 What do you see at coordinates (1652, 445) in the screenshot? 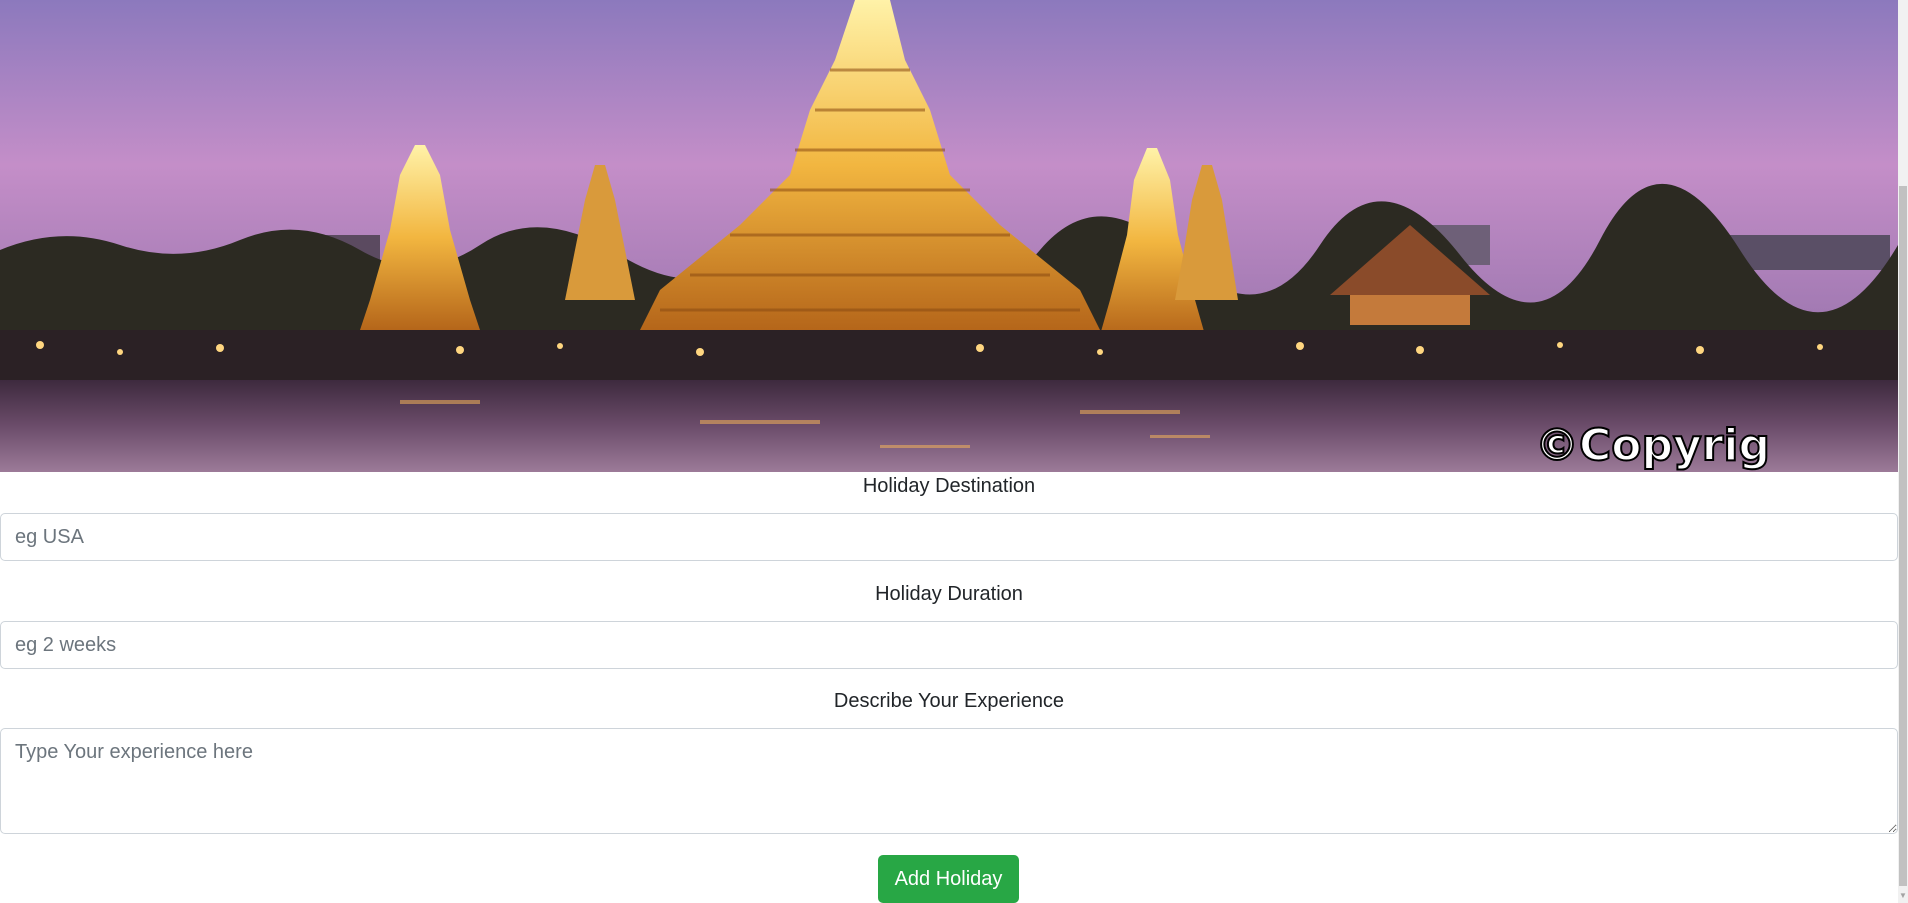
I see `copyright-watermark: ©Copyrig` at bounding box center [1652, 445].